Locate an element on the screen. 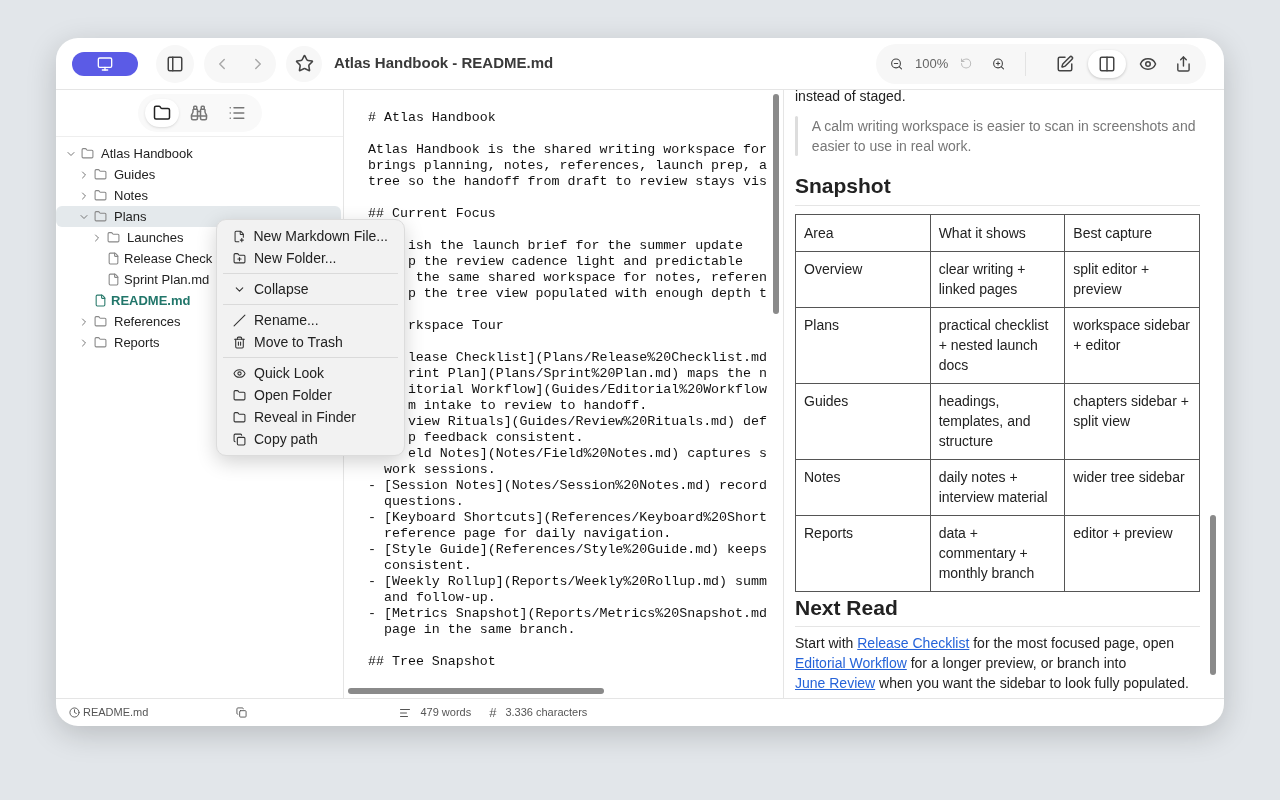 This screenshot has width=1280, height=800. copy-icon is located at coordinates (242, 712).